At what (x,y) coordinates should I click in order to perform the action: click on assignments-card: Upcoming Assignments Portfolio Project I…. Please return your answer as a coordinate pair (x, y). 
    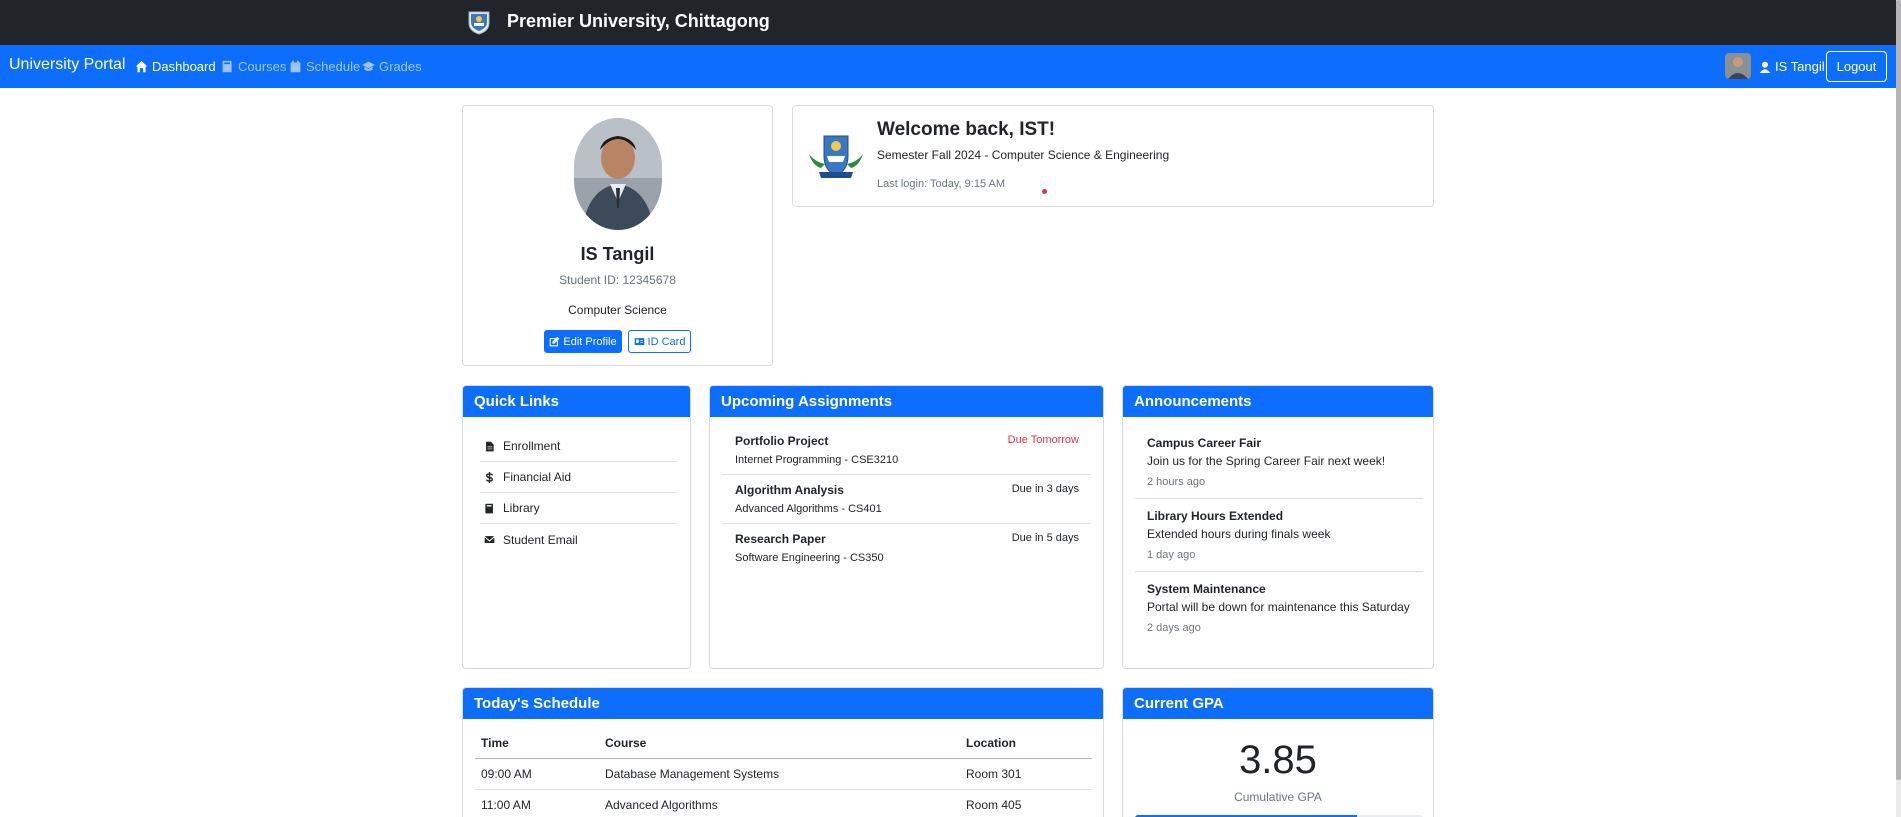
    Looking at the image, I should click on (906, 527).